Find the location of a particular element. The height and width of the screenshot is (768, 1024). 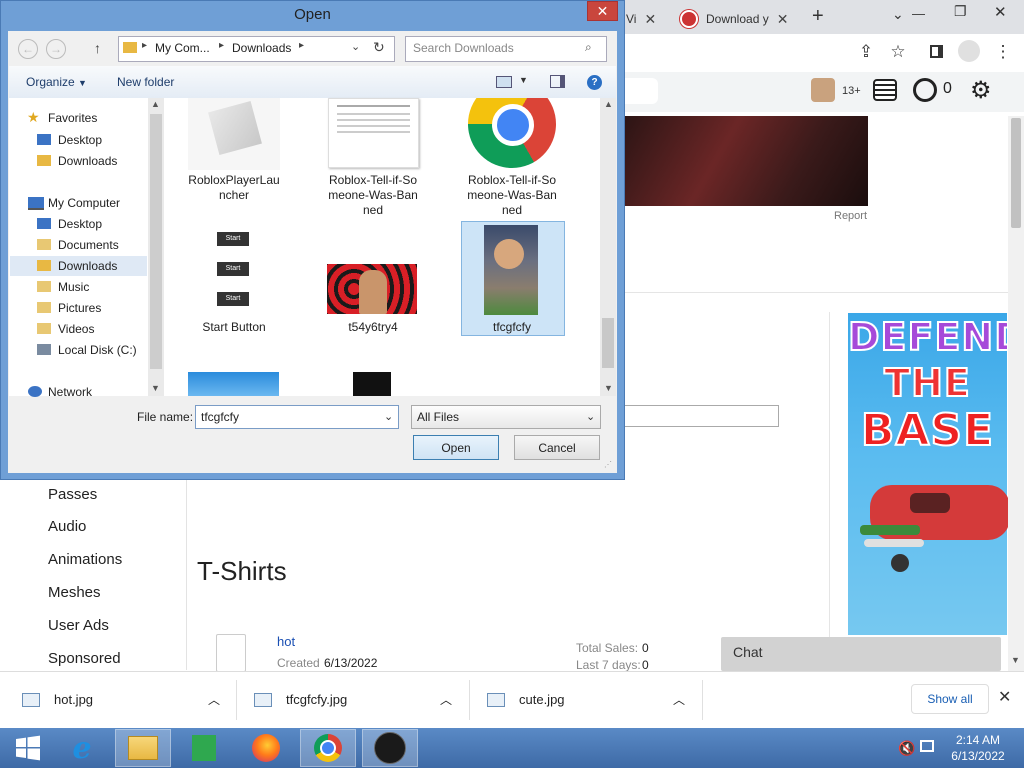

shelf-close-icon: ✕ is located at coordinates (1004, 697).